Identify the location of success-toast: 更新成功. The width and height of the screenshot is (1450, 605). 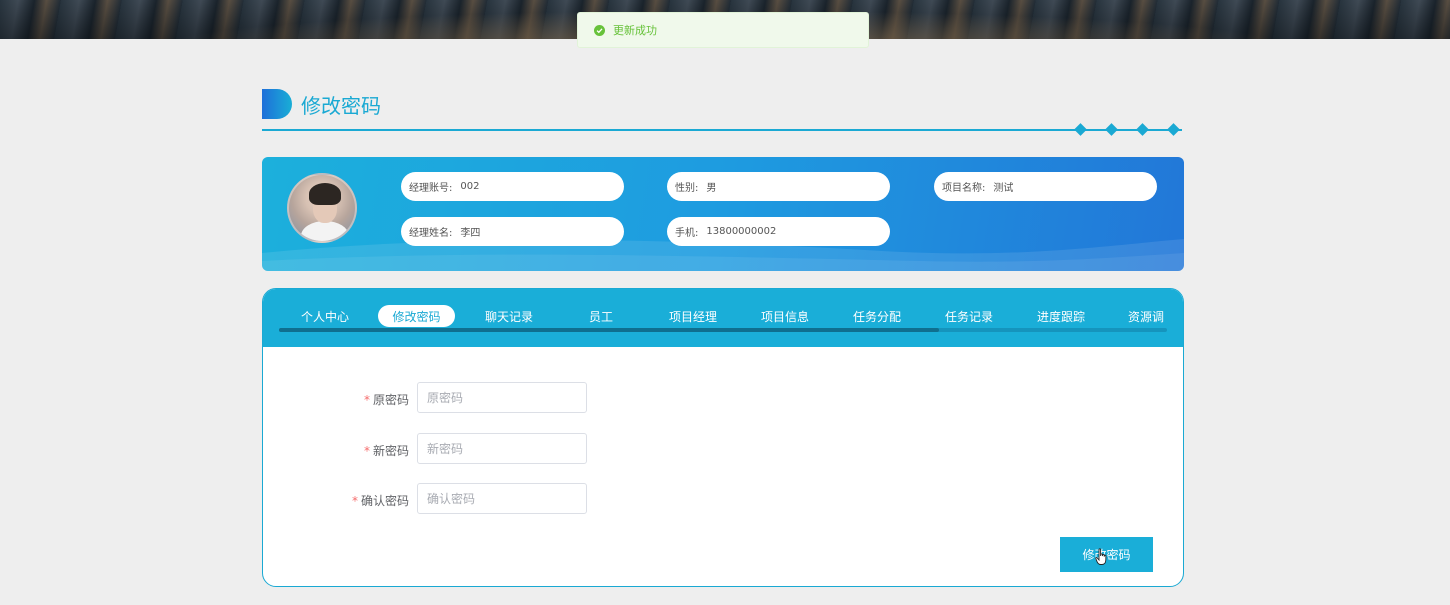
(723, 30).